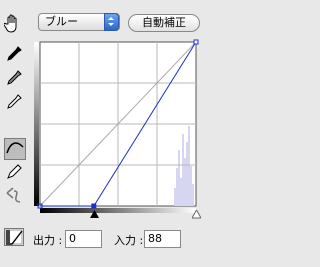 Image resolution: width=320 pixels, height=267 pixels. Describe the element at coordinates (12, 24) in the screenshot. I see `hand-icon` at that location.